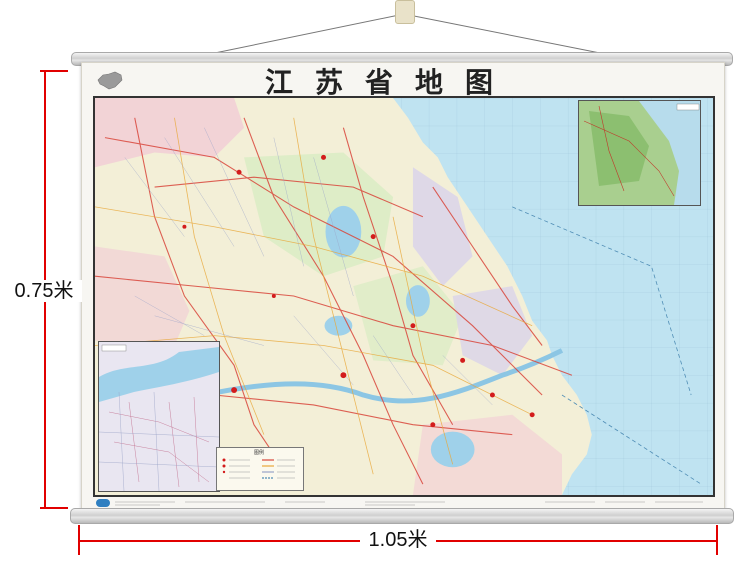 The height and width of the screenshot is (564, 750). I want to click on footer-fine-print, so click(409, 503).